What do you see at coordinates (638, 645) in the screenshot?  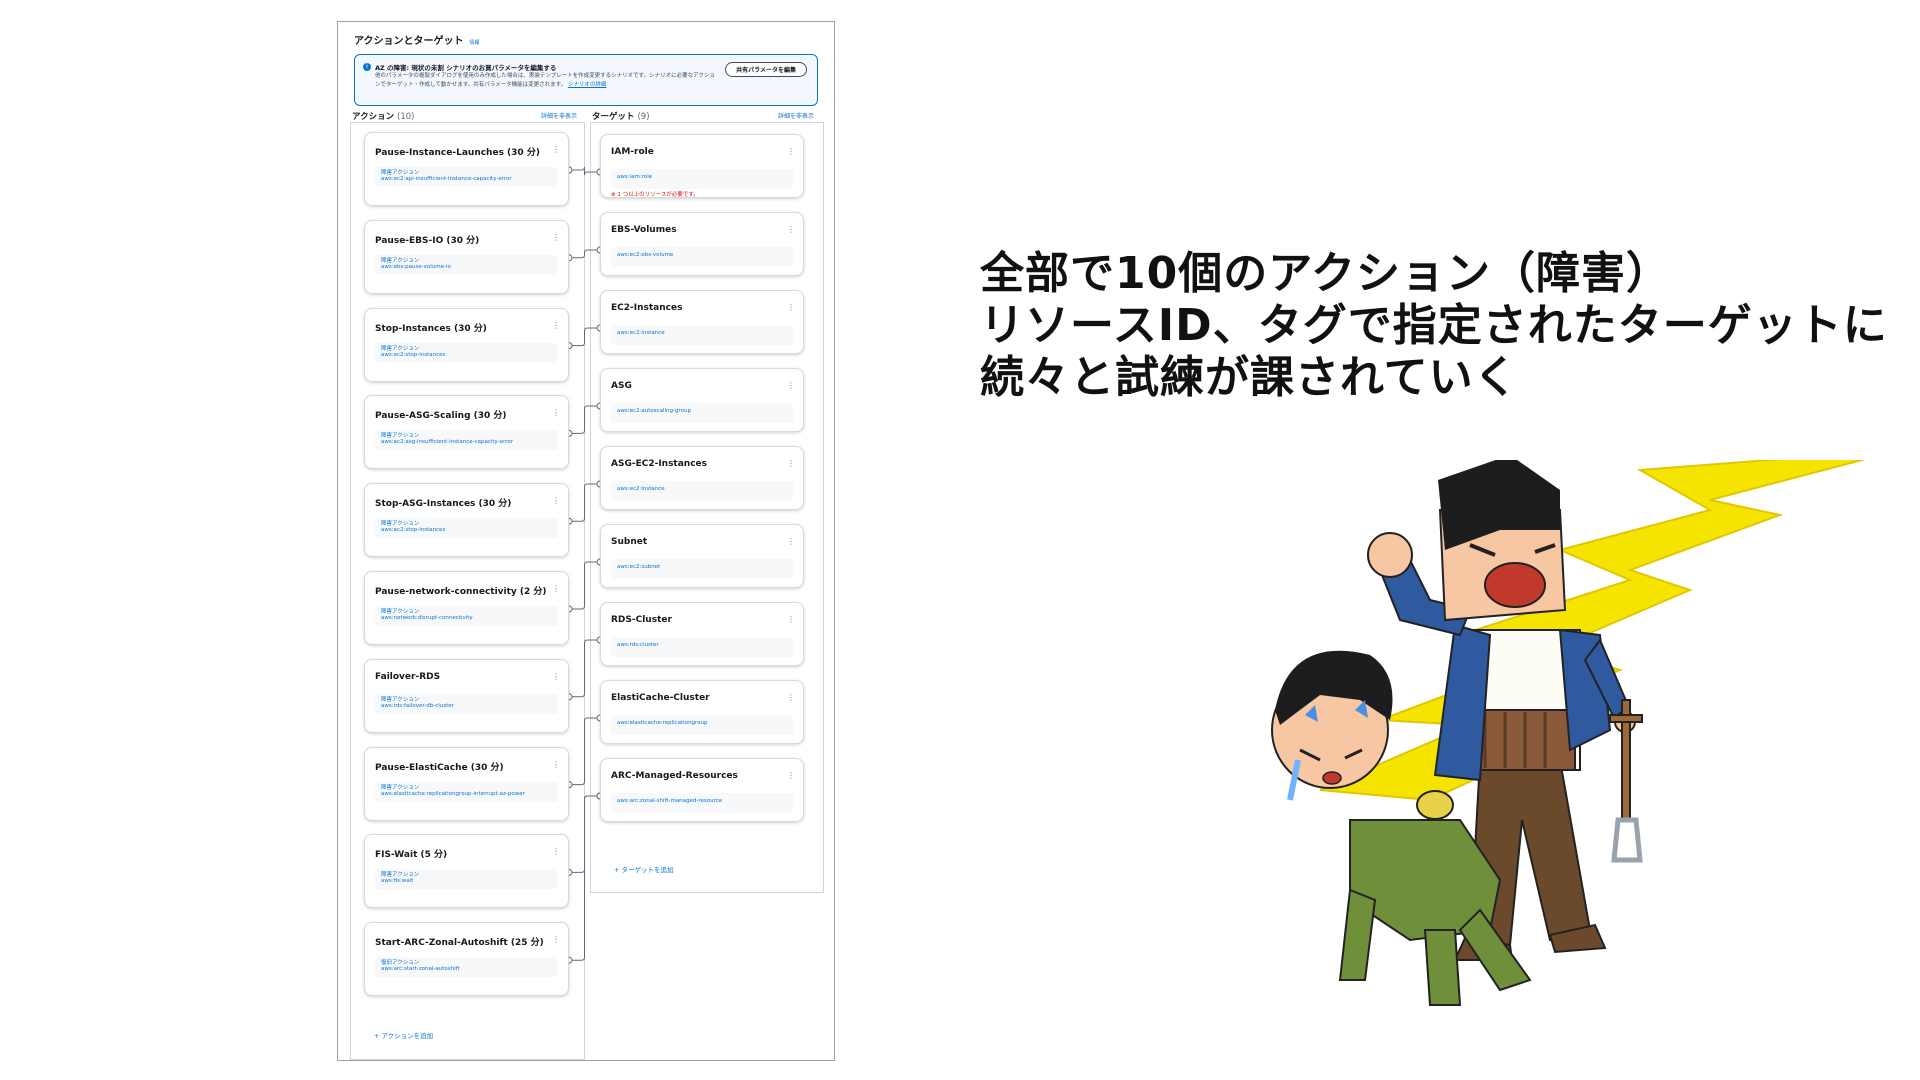 I see `target-id: aws:rds:cluster` at bounding box center [638, 645].